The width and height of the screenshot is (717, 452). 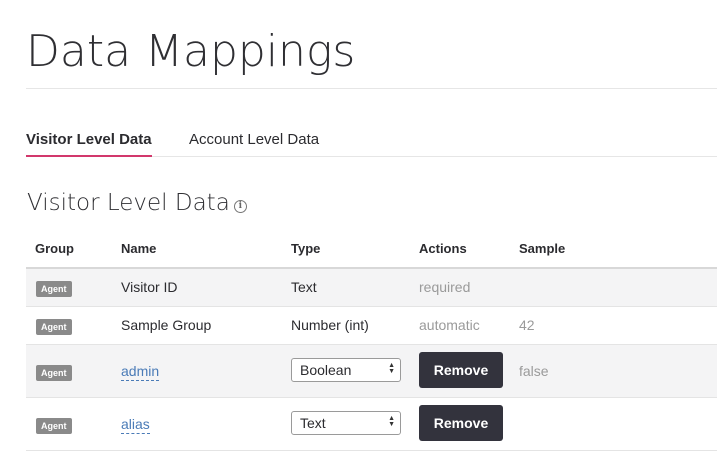 I want to click on field-name: admin, so click(x=140, y=372).